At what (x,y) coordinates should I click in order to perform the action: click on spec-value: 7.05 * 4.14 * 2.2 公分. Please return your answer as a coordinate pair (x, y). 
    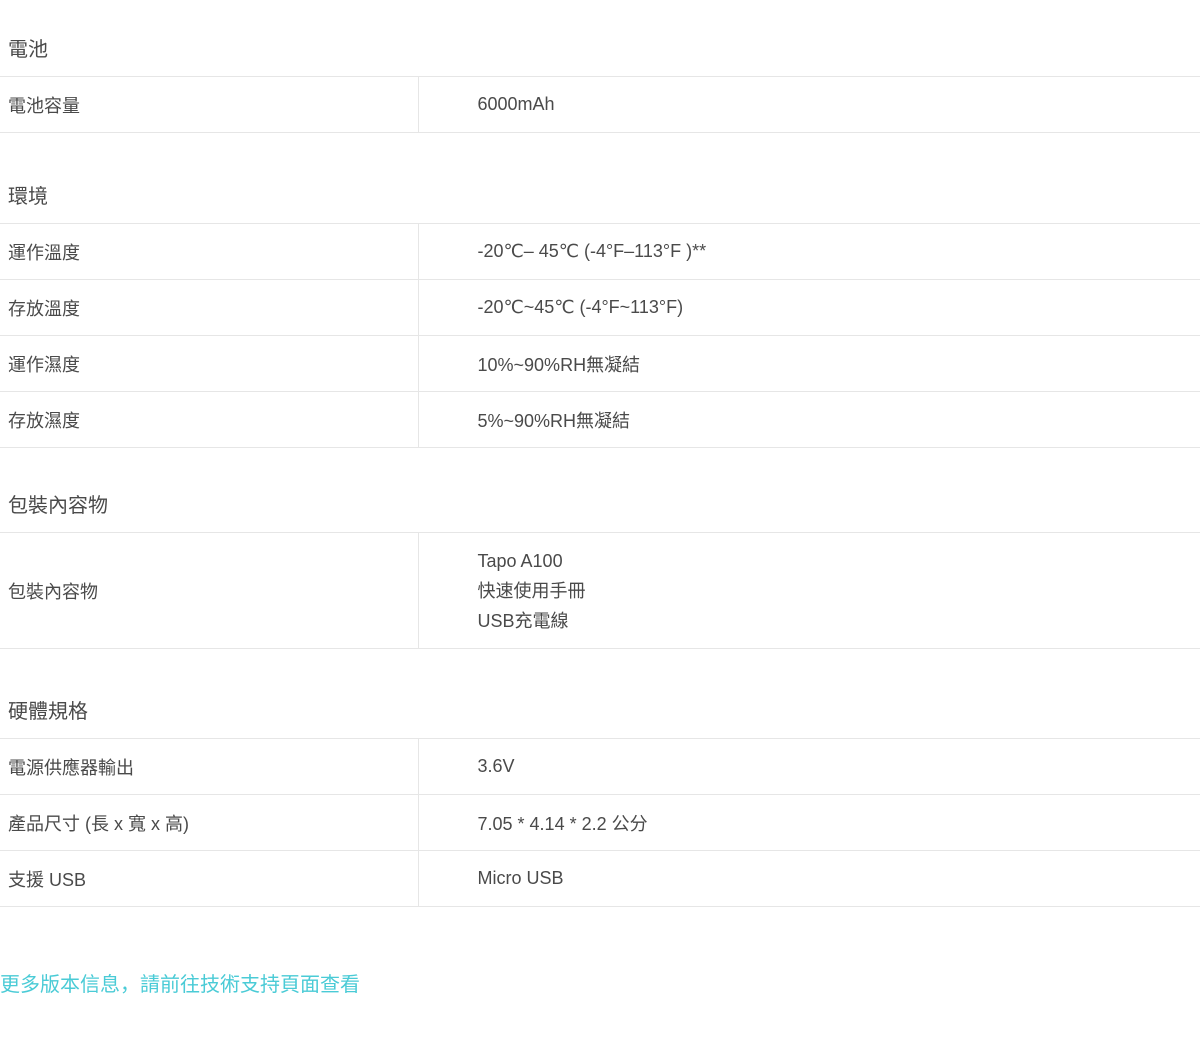
    Looking at the image, I should click on (562, 823).